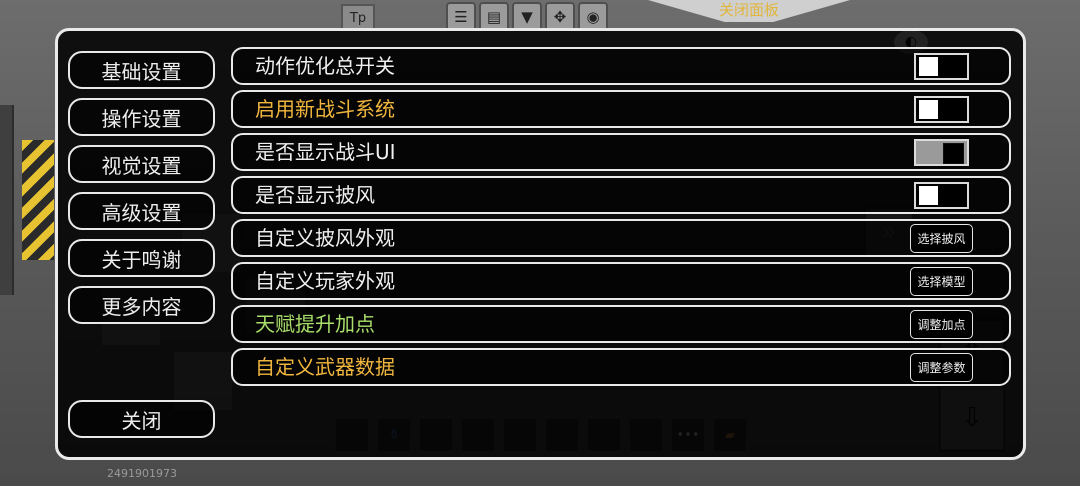 This screenshot has height=486, width=1080. Describe the element at coordinates (141, 419) in the screenshot. I see `close-button: 关闭` at that location.